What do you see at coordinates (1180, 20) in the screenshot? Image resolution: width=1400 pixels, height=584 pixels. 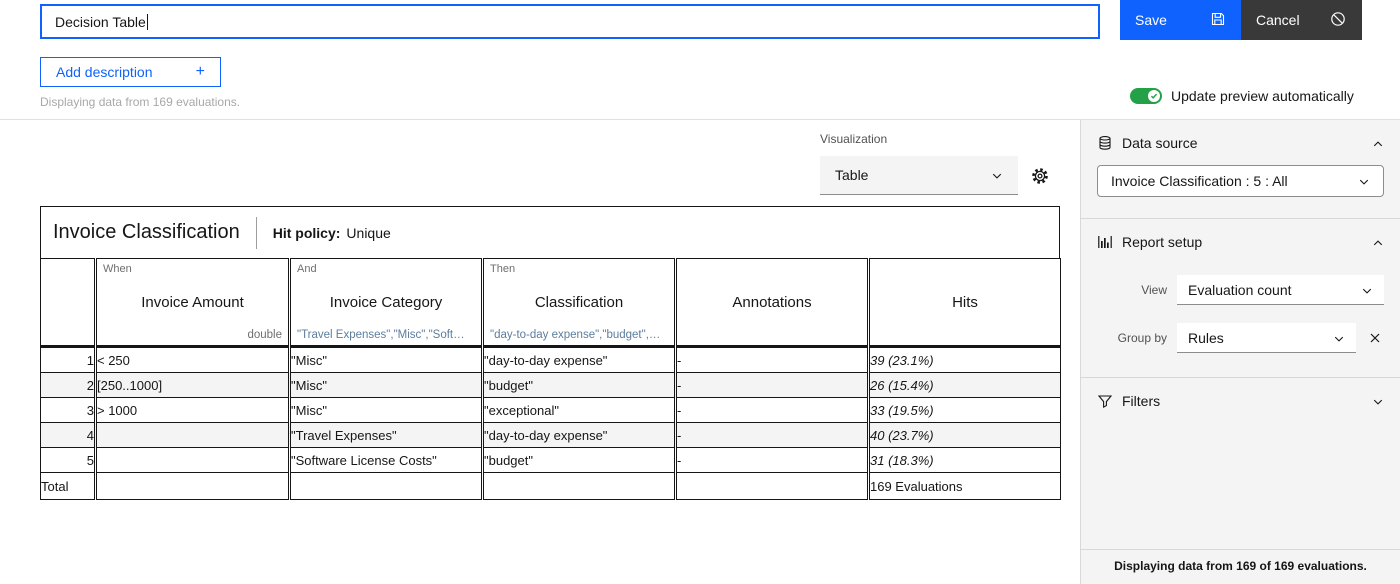 I see `save-button: Save` at bounding box center [1180, 20].